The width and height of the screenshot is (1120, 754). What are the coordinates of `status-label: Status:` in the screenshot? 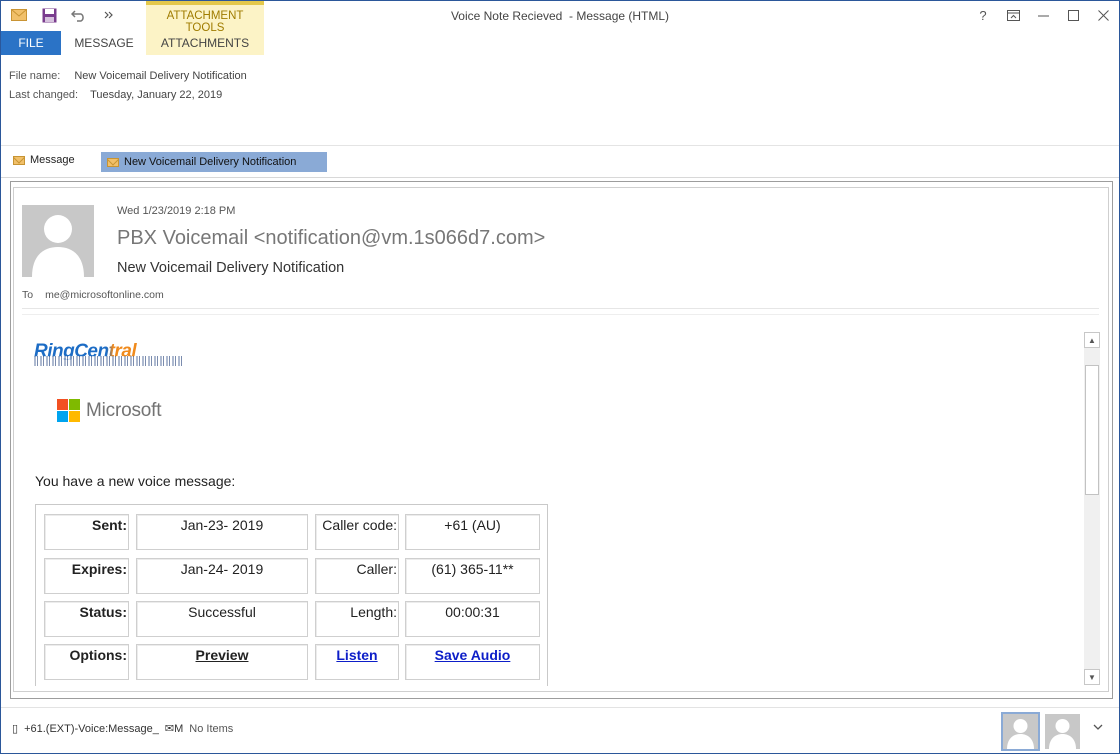 It's located at (86, 619).